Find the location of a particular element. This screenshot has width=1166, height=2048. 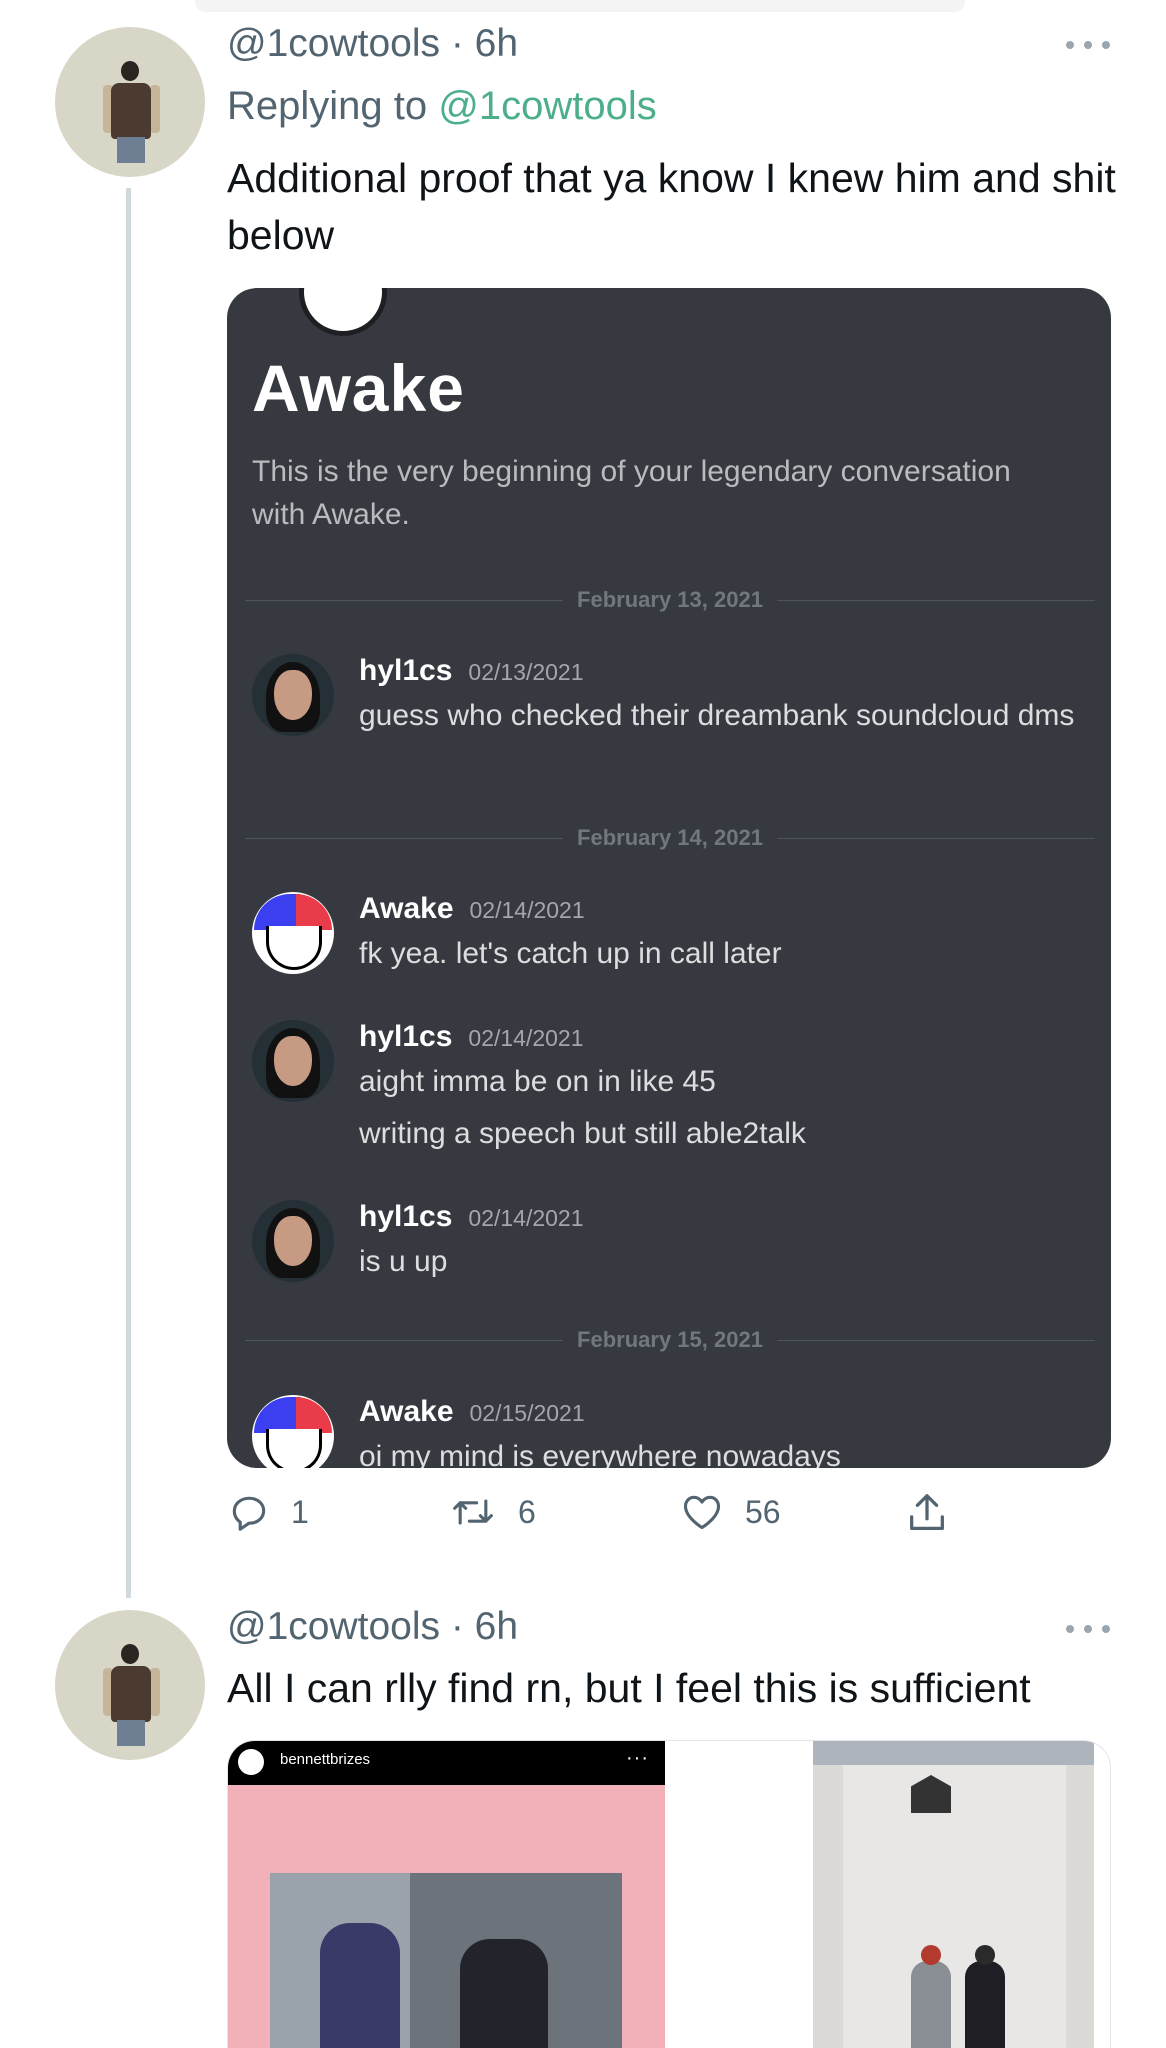

message-date: 02/13/2021 is located at coordinates (526, 672).